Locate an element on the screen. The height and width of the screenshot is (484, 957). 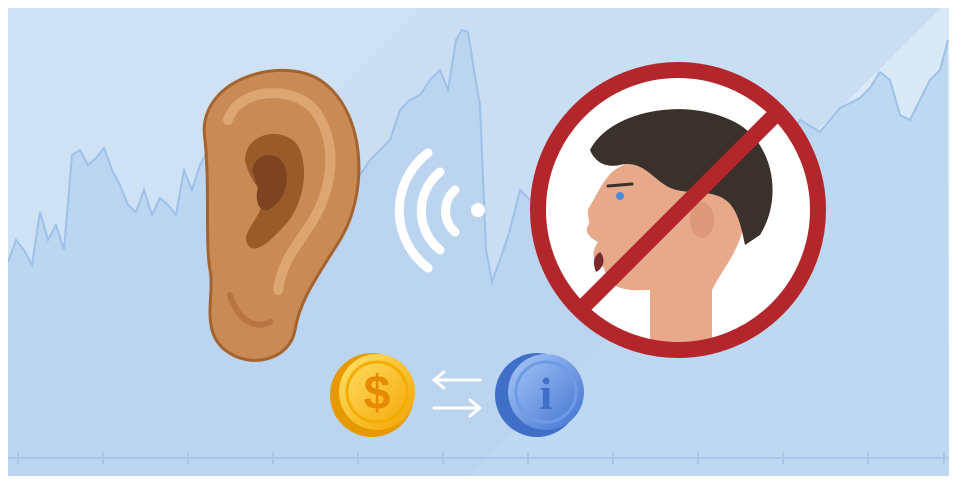
dollar-symbol: $ is located at coordinates (377, 393).